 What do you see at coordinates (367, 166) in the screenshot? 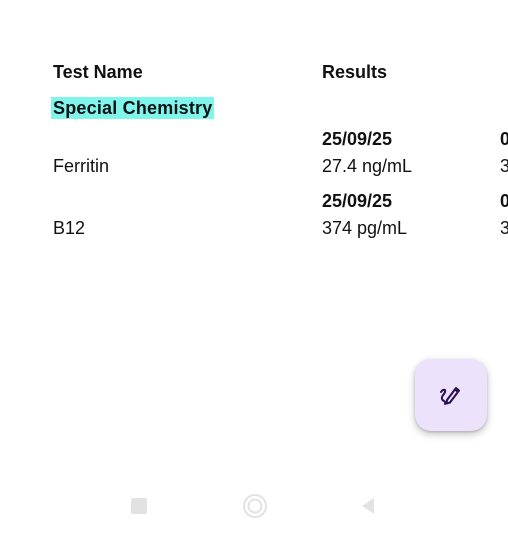
I see `result-value: 27.4 ng/mL` at bounding box center [367, 166].